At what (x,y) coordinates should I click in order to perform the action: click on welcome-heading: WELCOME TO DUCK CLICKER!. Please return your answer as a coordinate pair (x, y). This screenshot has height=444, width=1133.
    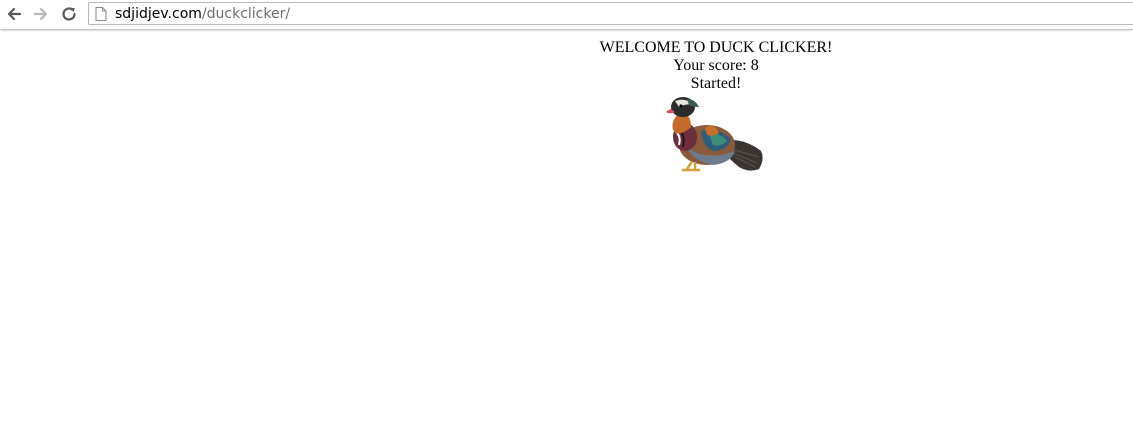
    Looking at the image, I should click on (716, 47).